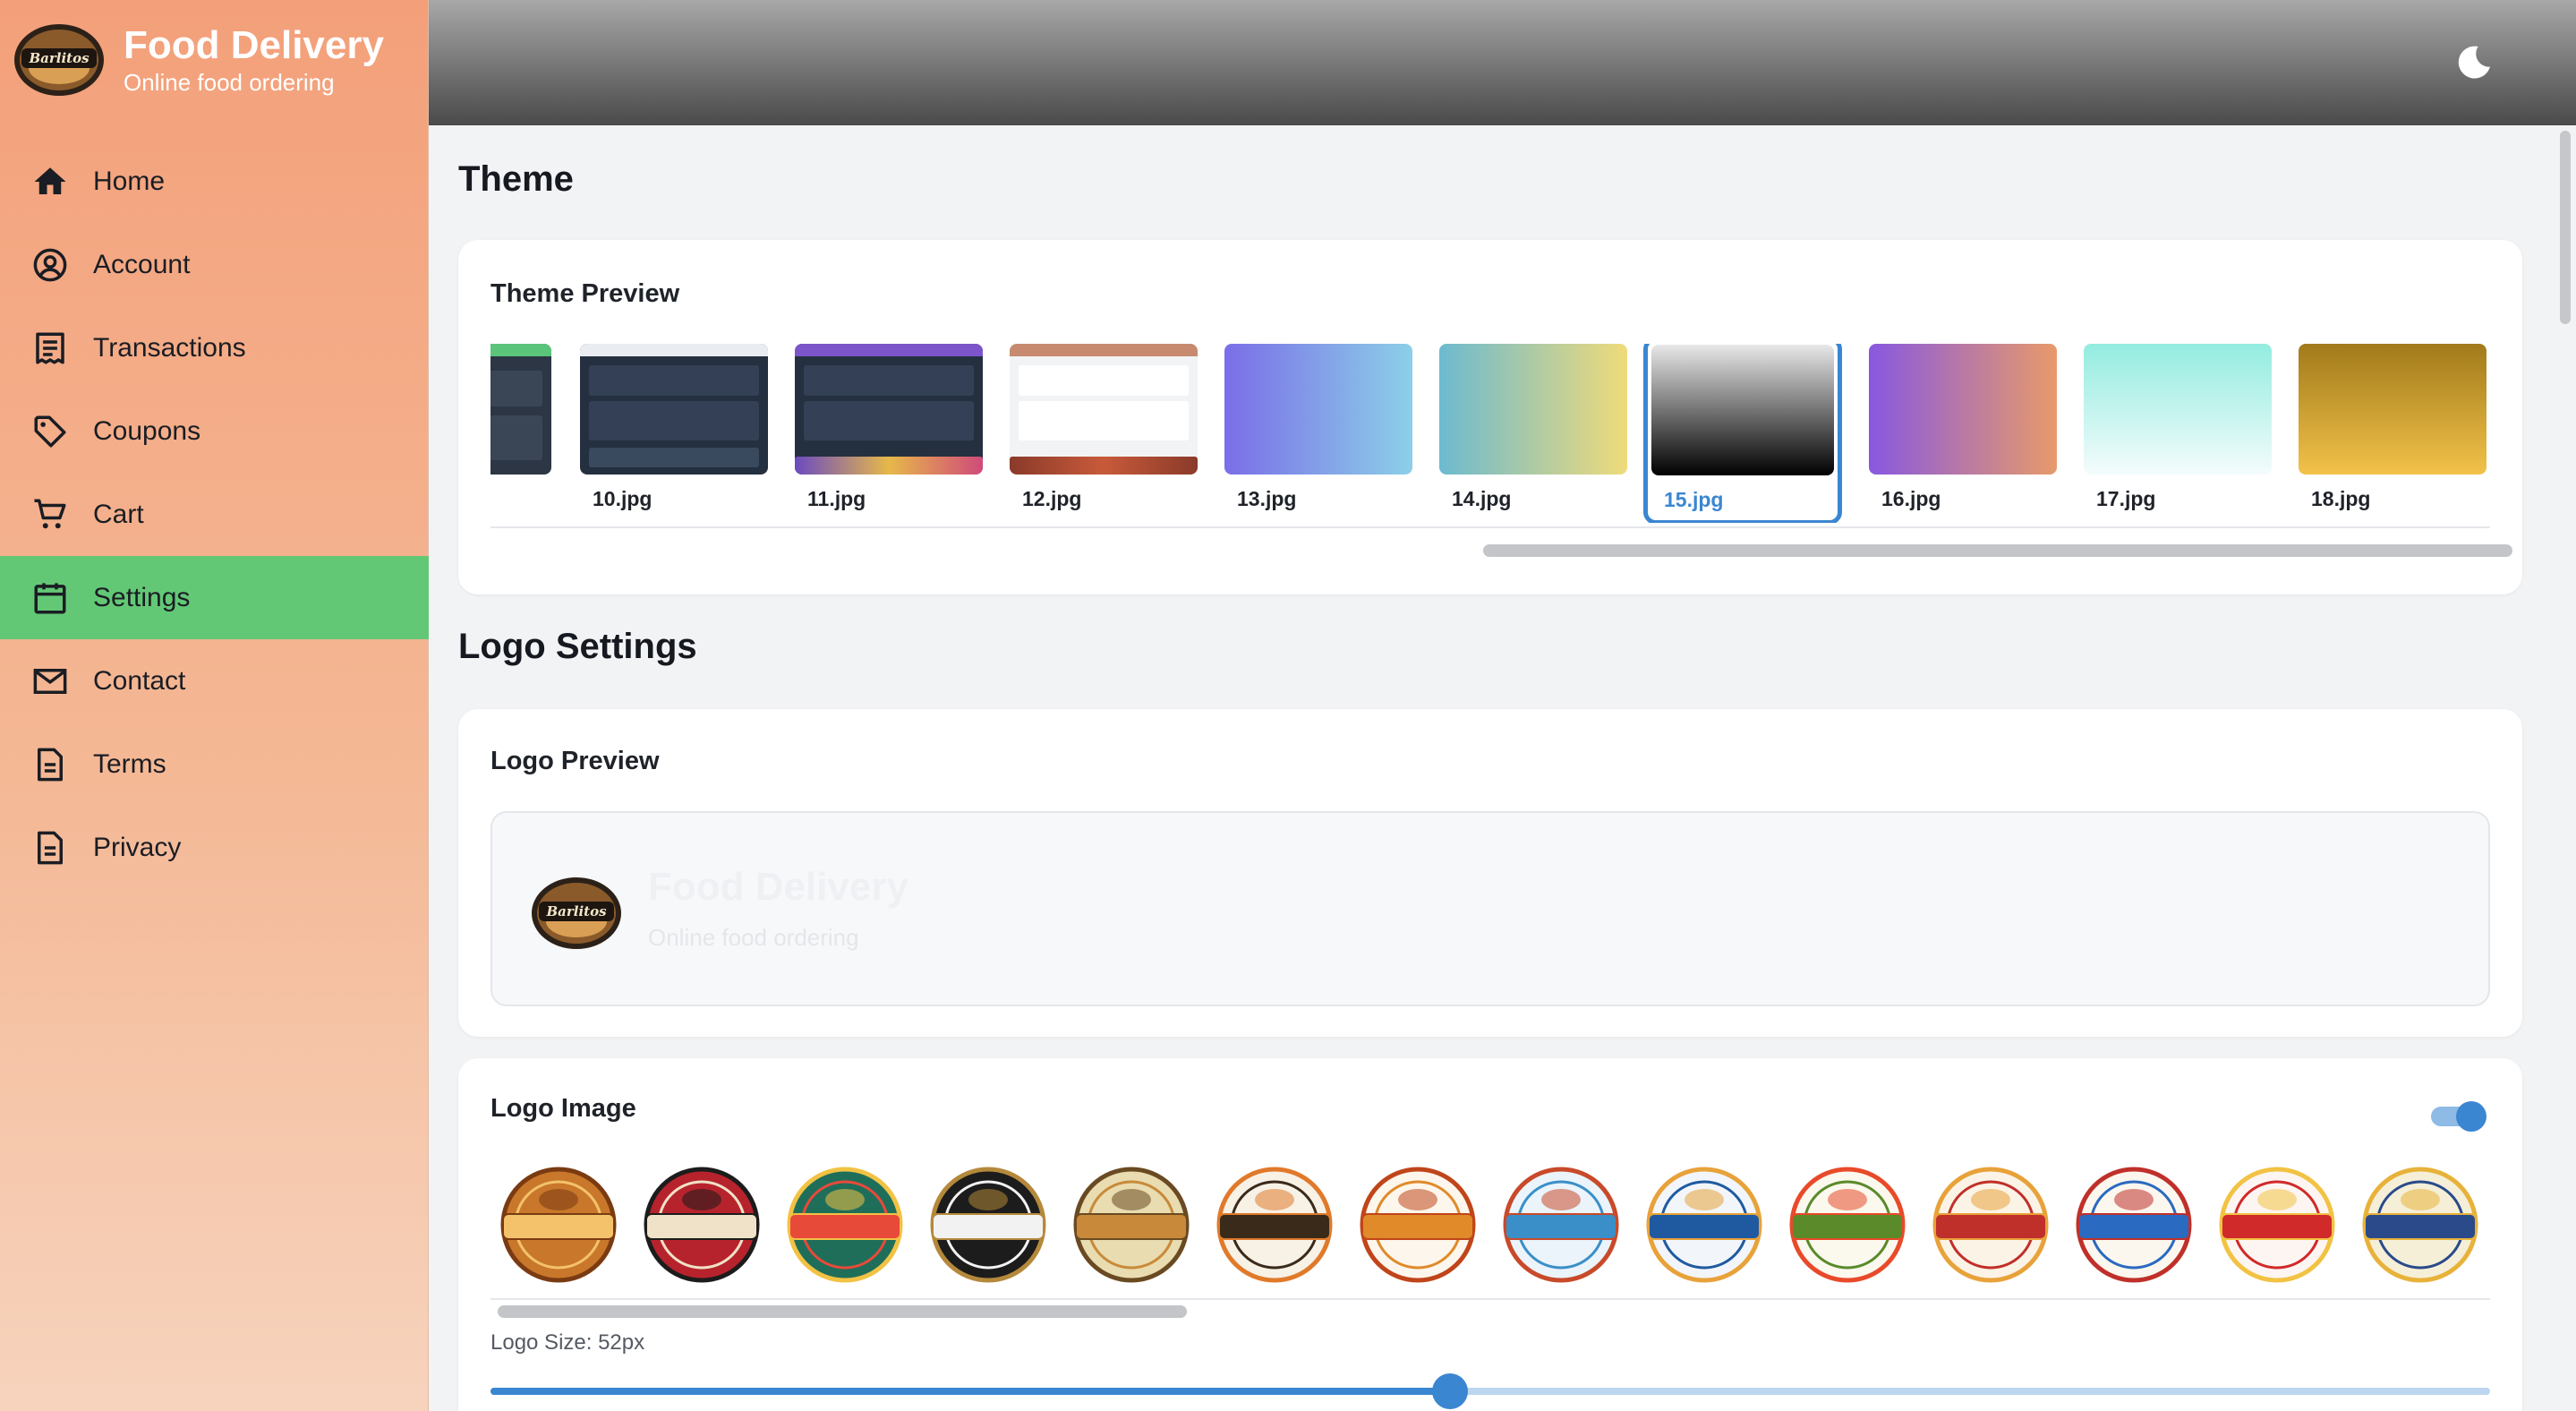 Image resolution: width=2576 pixels, height=1411 pixels. Describe the element at coordinates (129, 181) in the screenshot. I see `sidebar-item-label: Home` at that location.